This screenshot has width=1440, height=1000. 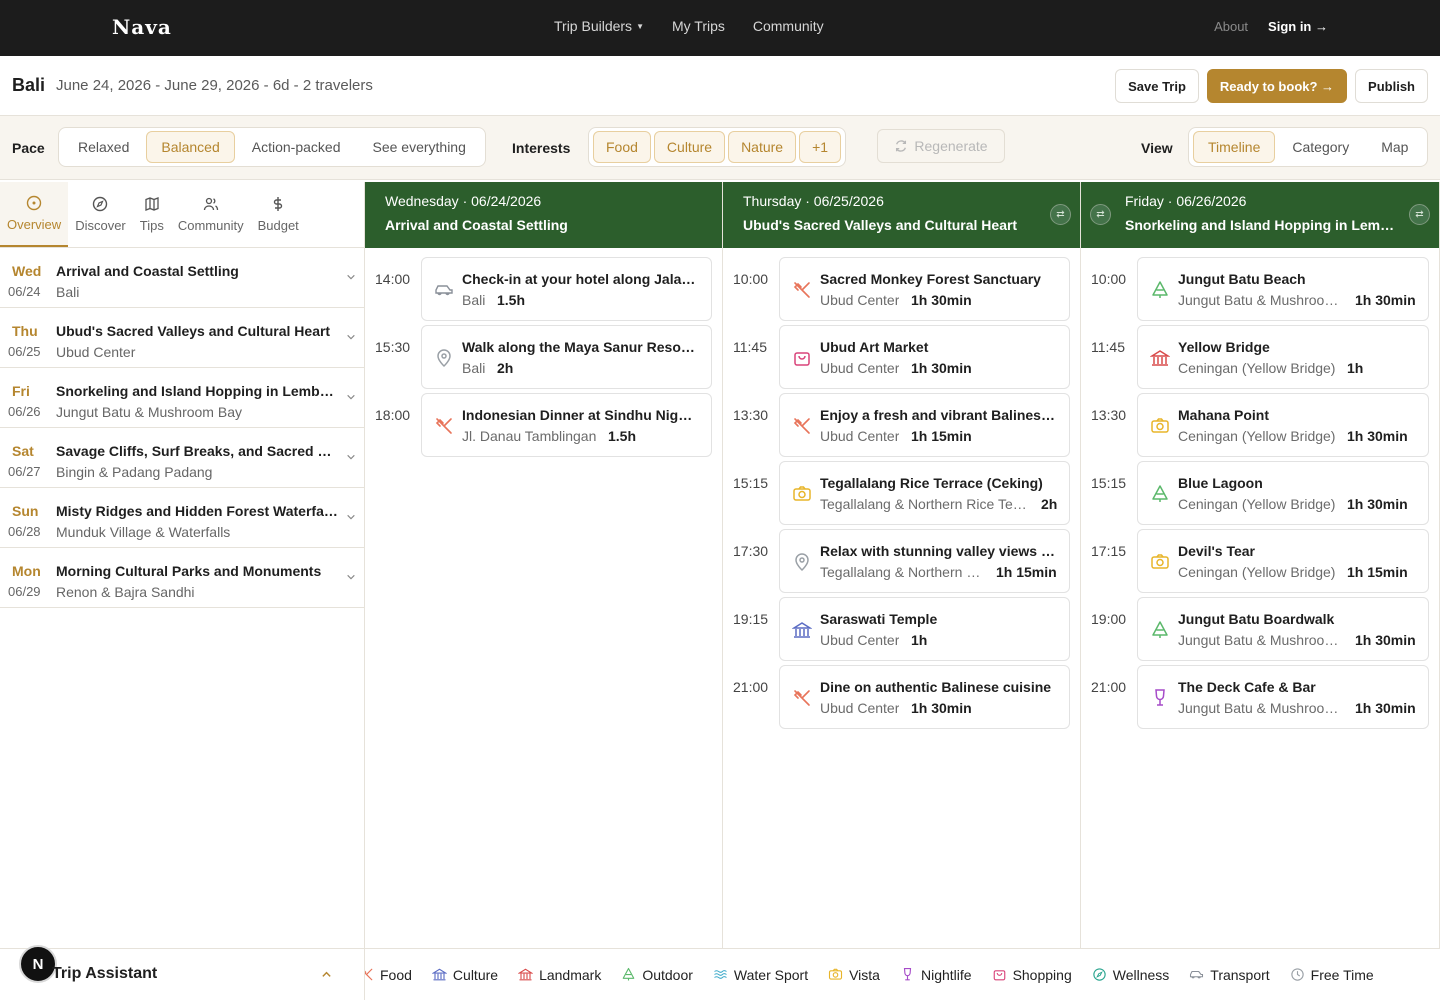 What do you see at coordinates (1231, 26) in the screenshot?
I see `nav-about: About` at bounding box center [1231, 26].